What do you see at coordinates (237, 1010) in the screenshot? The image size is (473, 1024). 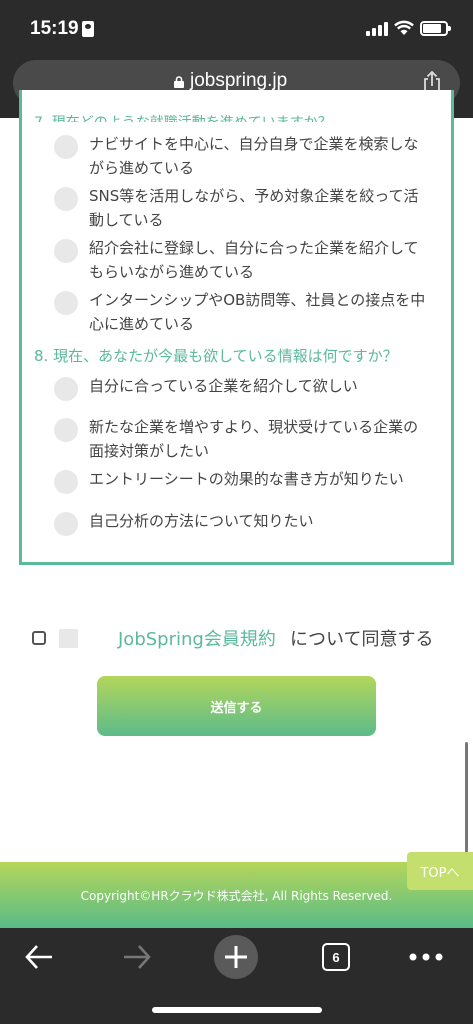 I see `home-indicator` at bounding box center [237, 1010].